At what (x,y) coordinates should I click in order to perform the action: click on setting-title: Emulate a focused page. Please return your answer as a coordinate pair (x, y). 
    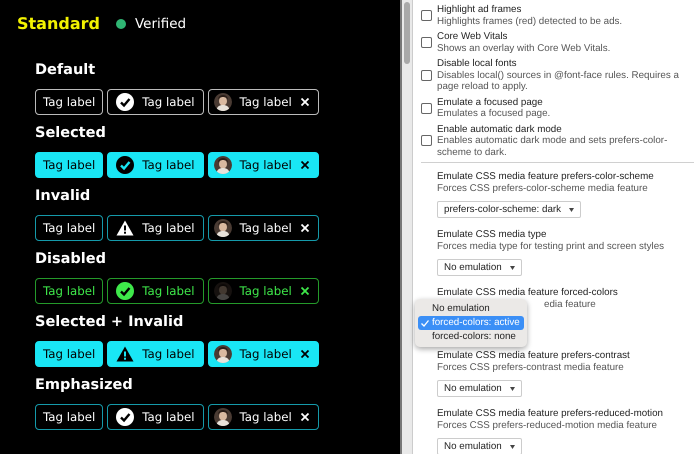
    Looking at the image, I should click on (490, 102).